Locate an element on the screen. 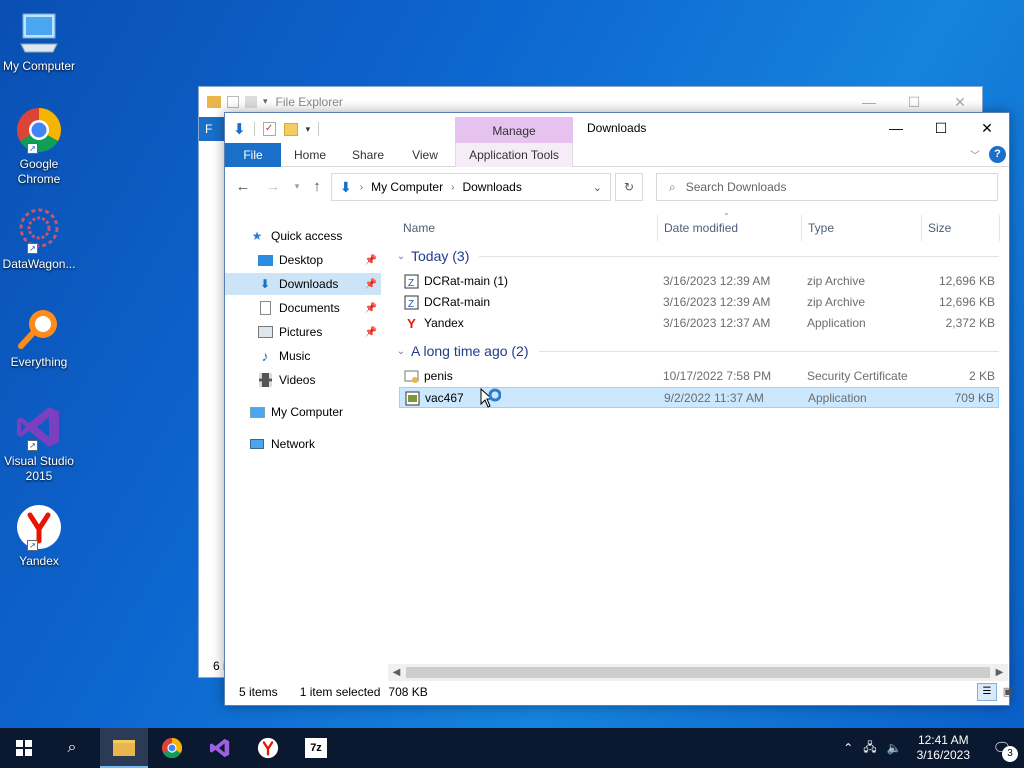 The width and height of the screenshot is (1024, 768). back-arrow-icon: ← is located at coordinates (243, 186).